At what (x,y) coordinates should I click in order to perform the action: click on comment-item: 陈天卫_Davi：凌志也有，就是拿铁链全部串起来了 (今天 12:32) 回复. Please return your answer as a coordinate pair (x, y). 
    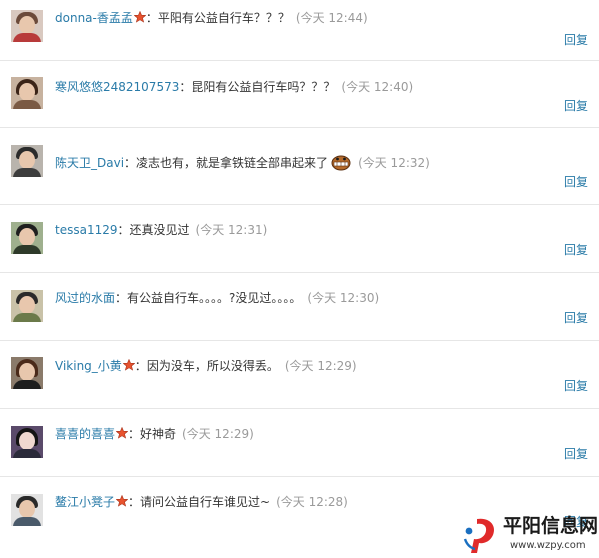
    Looking at the image, I should click on (299, 166).